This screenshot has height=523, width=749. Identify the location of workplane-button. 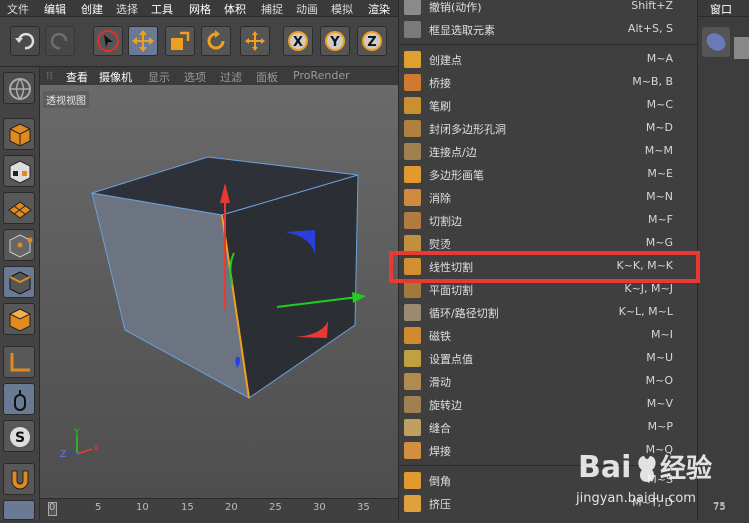
(19, 208).